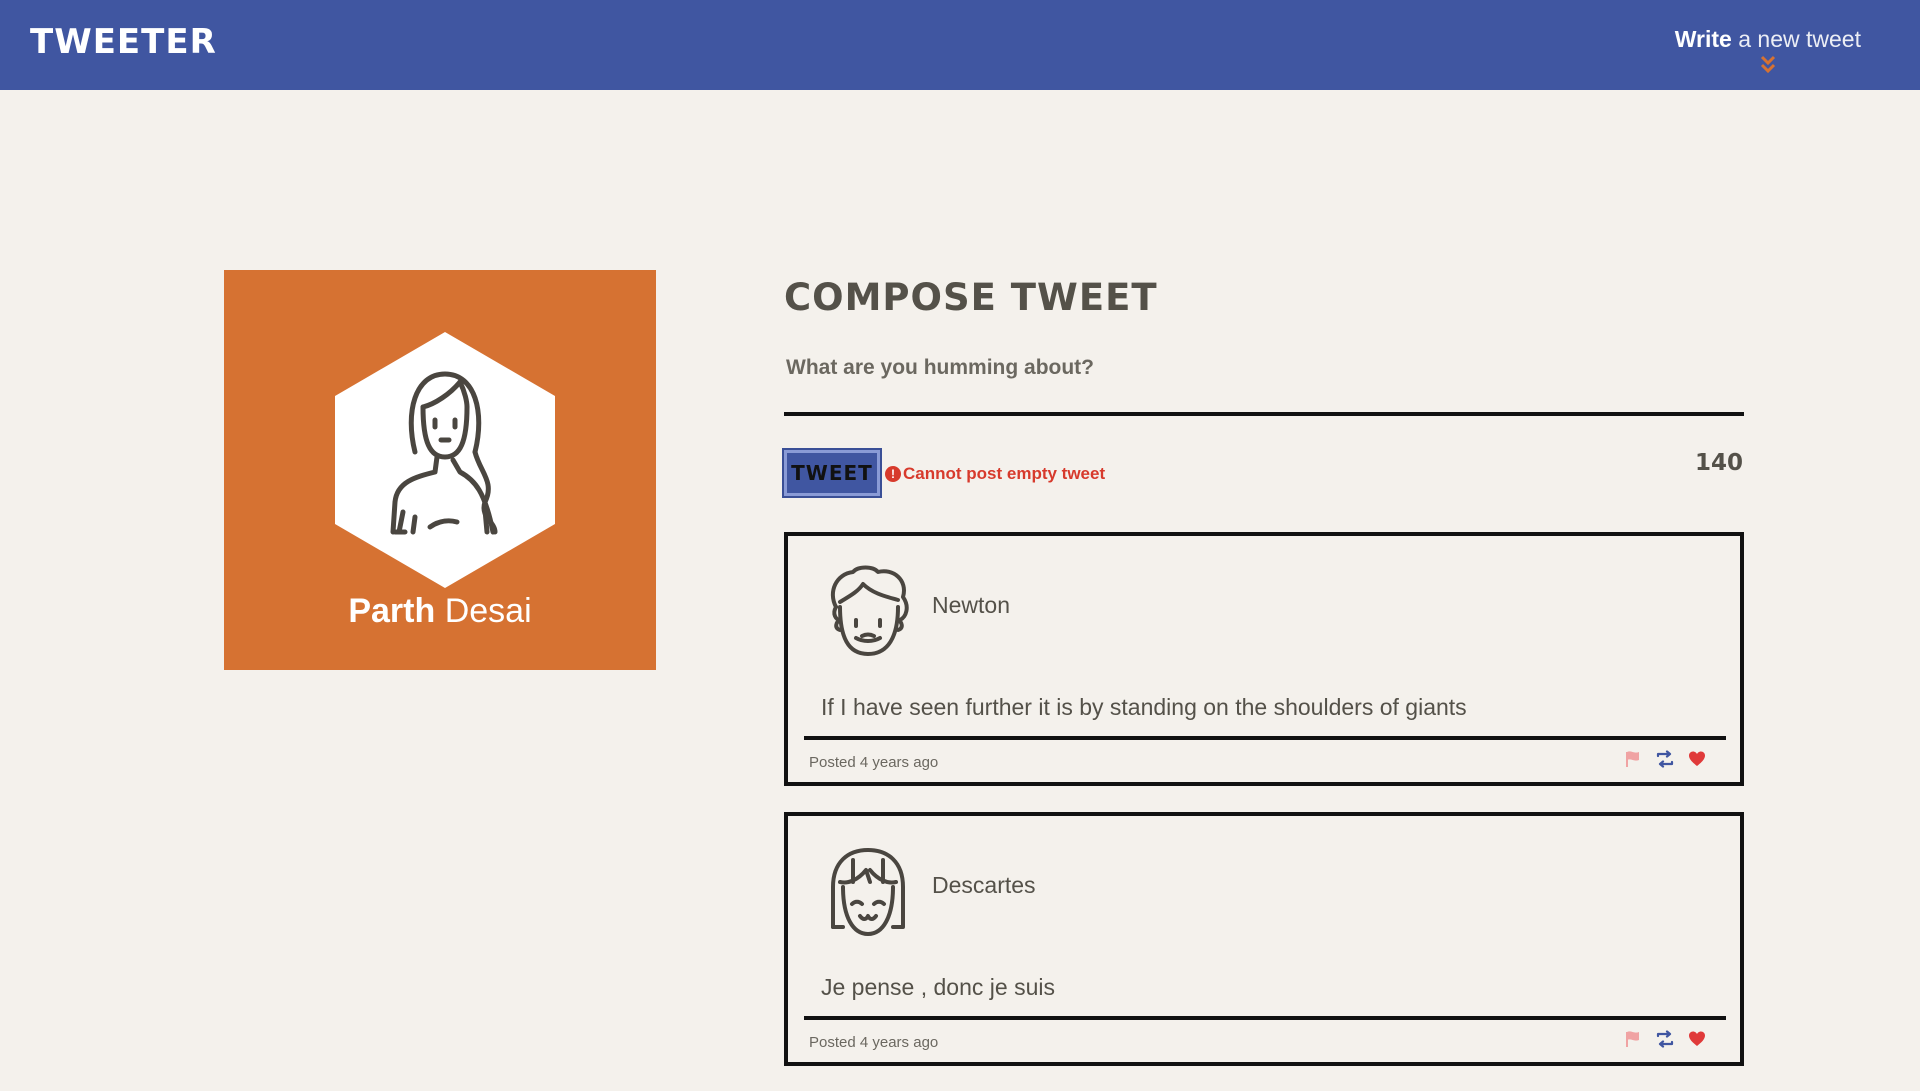  What do you see at coordinates (392, 611) in the screenshot?
I see `profile-first-name: Parth` at bounding box center [392, 611].